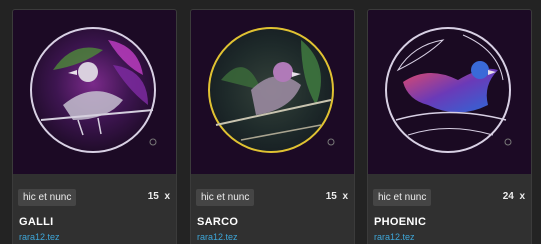  What do you see at coordinates (400, 222) in the screenshot?
I see `artwork-title: PHOENIC` at bounding box center [400, 222].